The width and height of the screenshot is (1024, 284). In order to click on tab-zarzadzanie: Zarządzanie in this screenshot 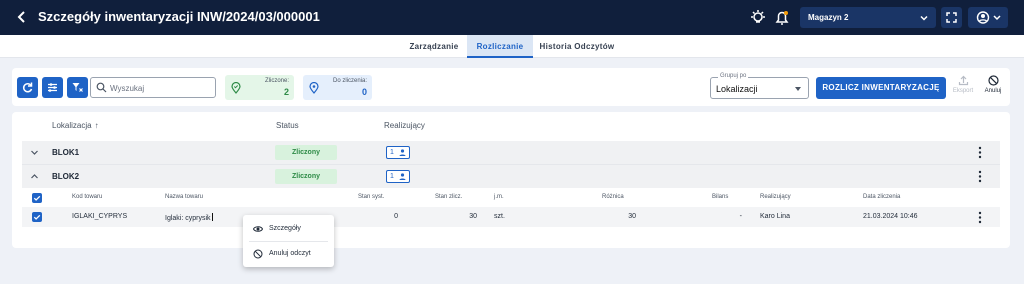, I will do `click(434, 46)`.